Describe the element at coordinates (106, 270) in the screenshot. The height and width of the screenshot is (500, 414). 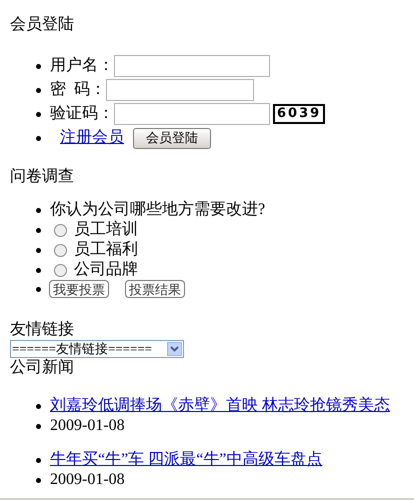
I see `option-label: 公司品牌` at that location.